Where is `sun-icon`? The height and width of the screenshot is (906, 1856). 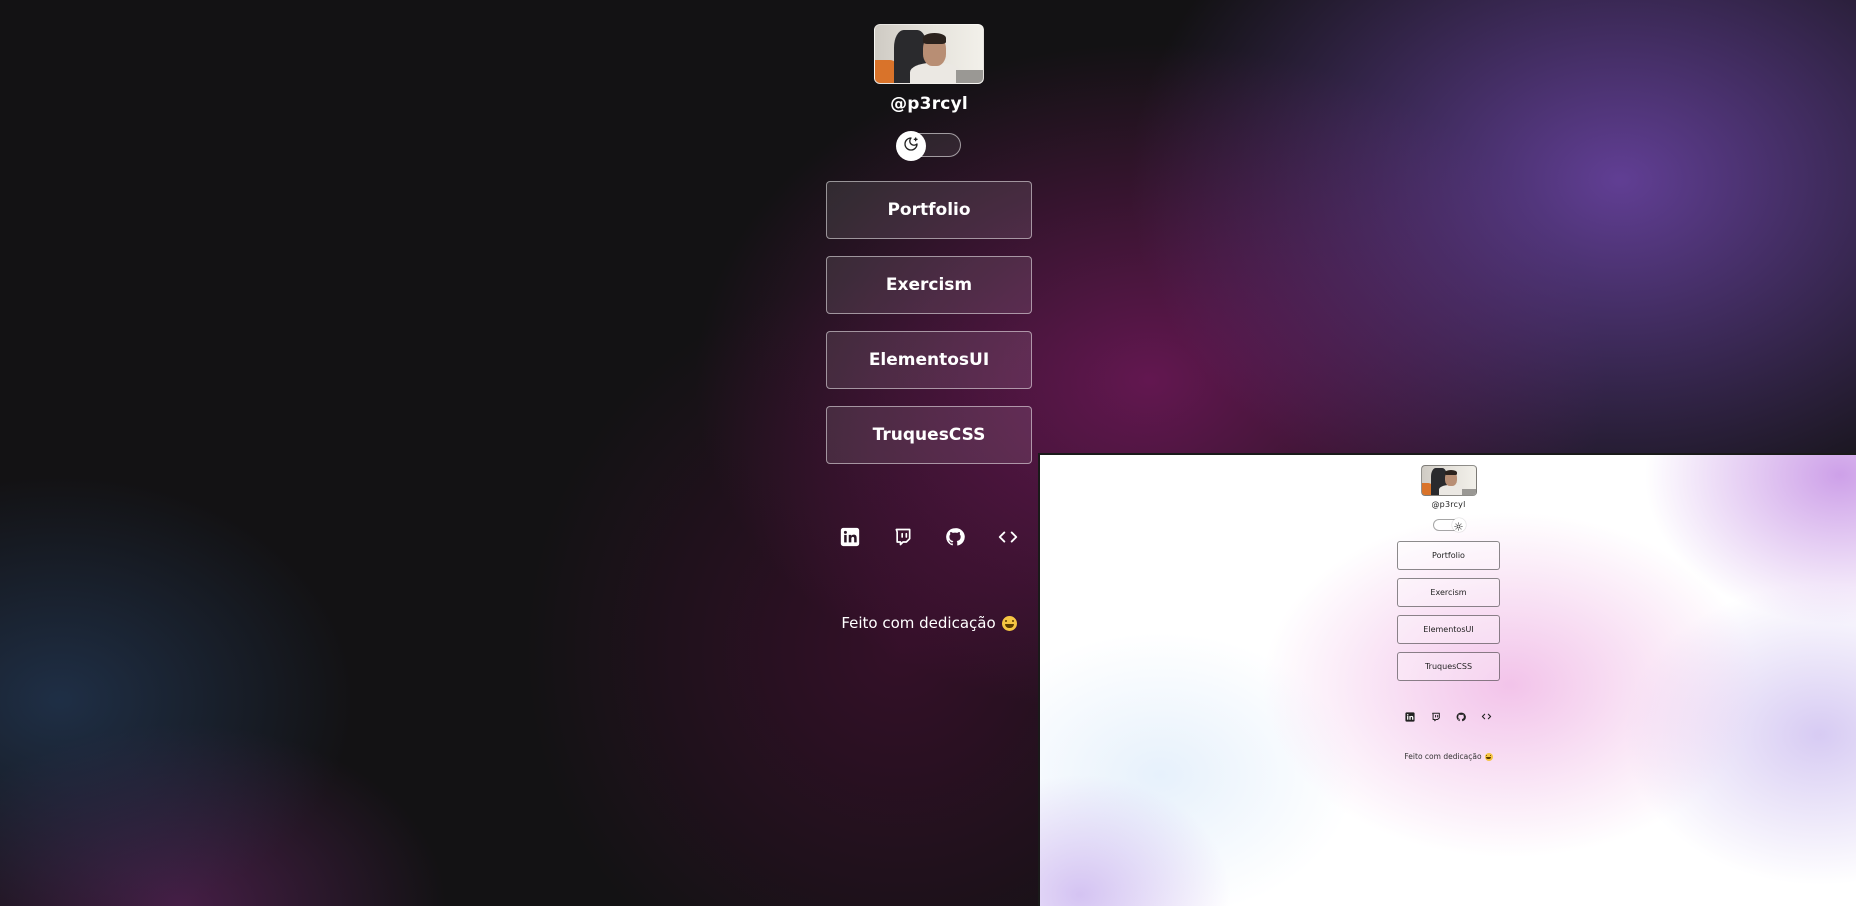 sun-icon is located at coordinates (1458, 525).